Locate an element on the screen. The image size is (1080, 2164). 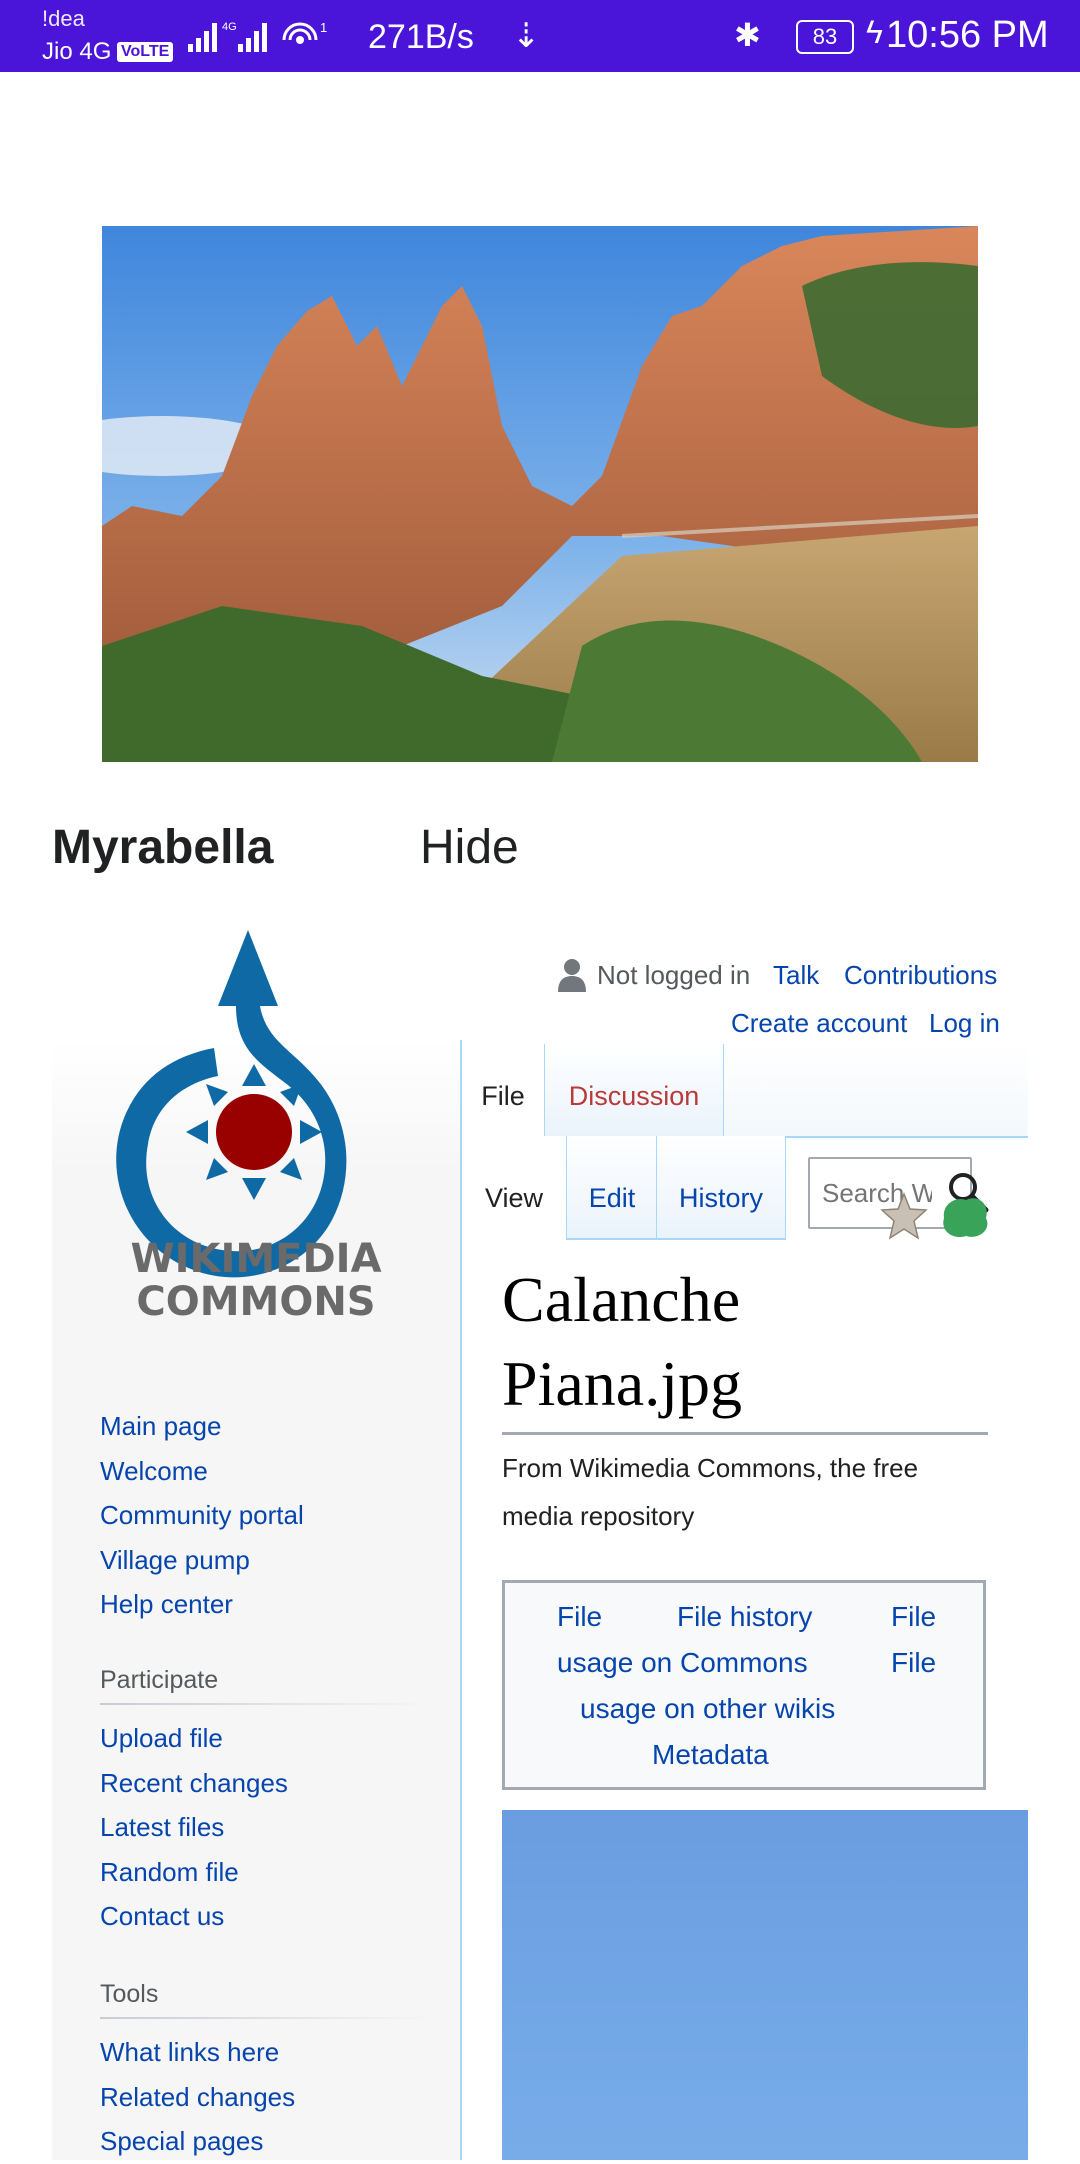
sidebar-item-latest-files: Latest files is located at coordinates (280, 1827).